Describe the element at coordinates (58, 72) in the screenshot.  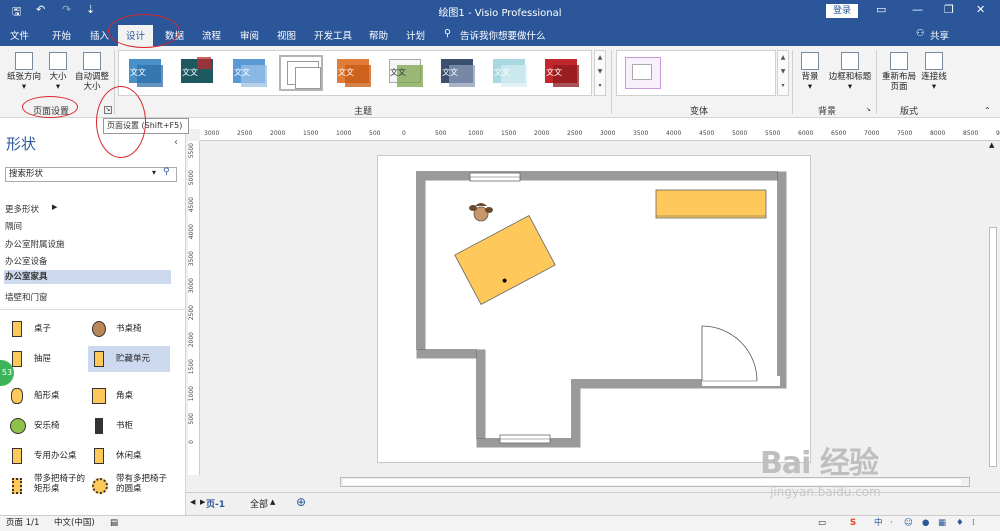
I see `size-button: 大小 ▾` at that location.